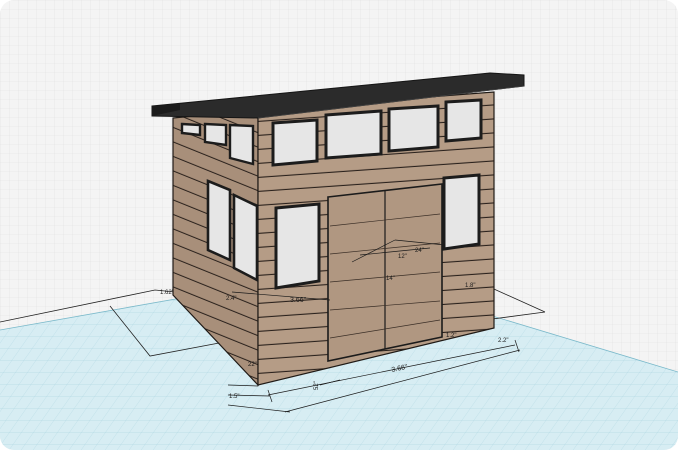  I want to click on dim-label-e: 1.2", so click(451, 336).